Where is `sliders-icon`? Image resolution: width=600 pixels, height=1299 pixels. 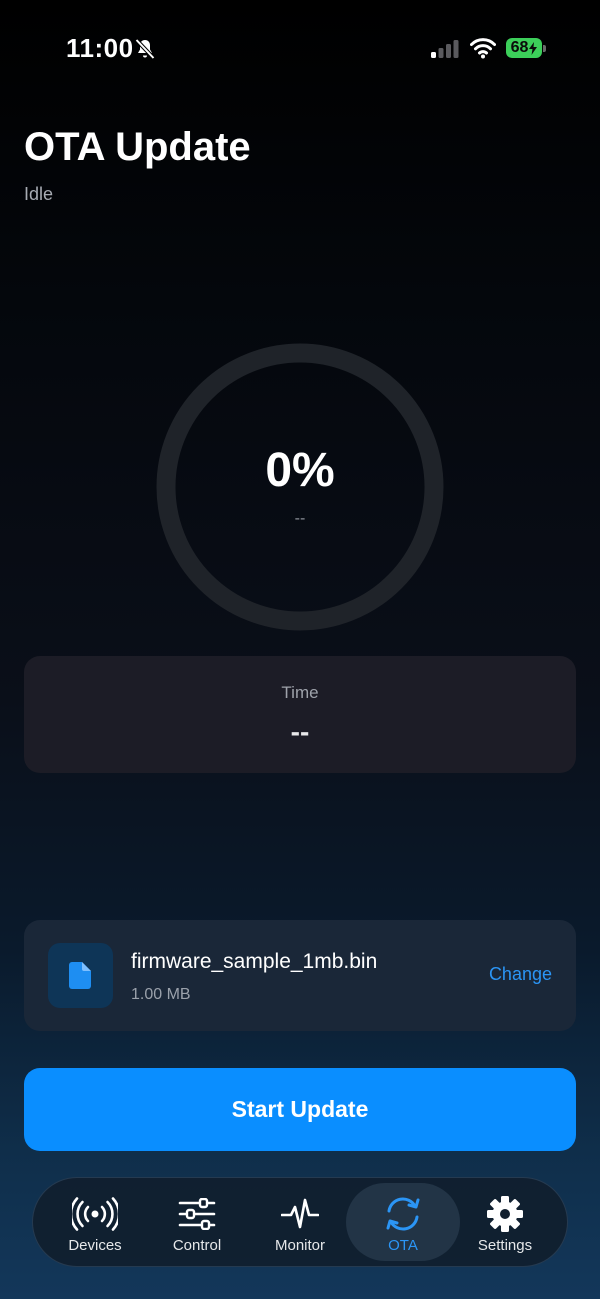 sliders-icon is located at coordinates (197, 1214).